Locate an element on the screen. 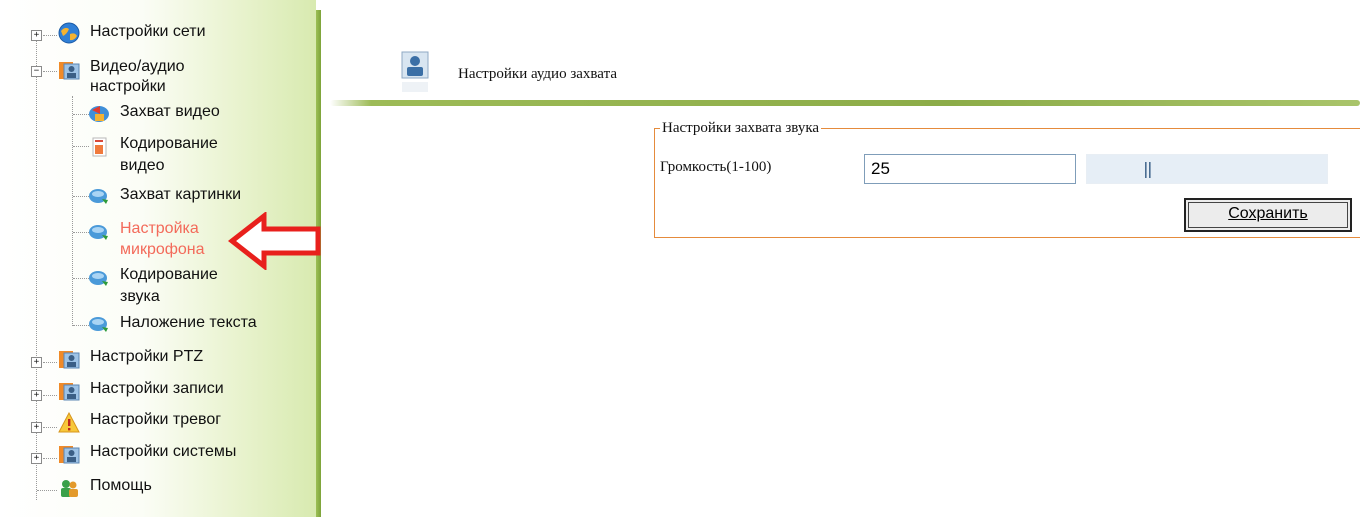  audio-capture-header-icon is located at coordinates (415, 71).